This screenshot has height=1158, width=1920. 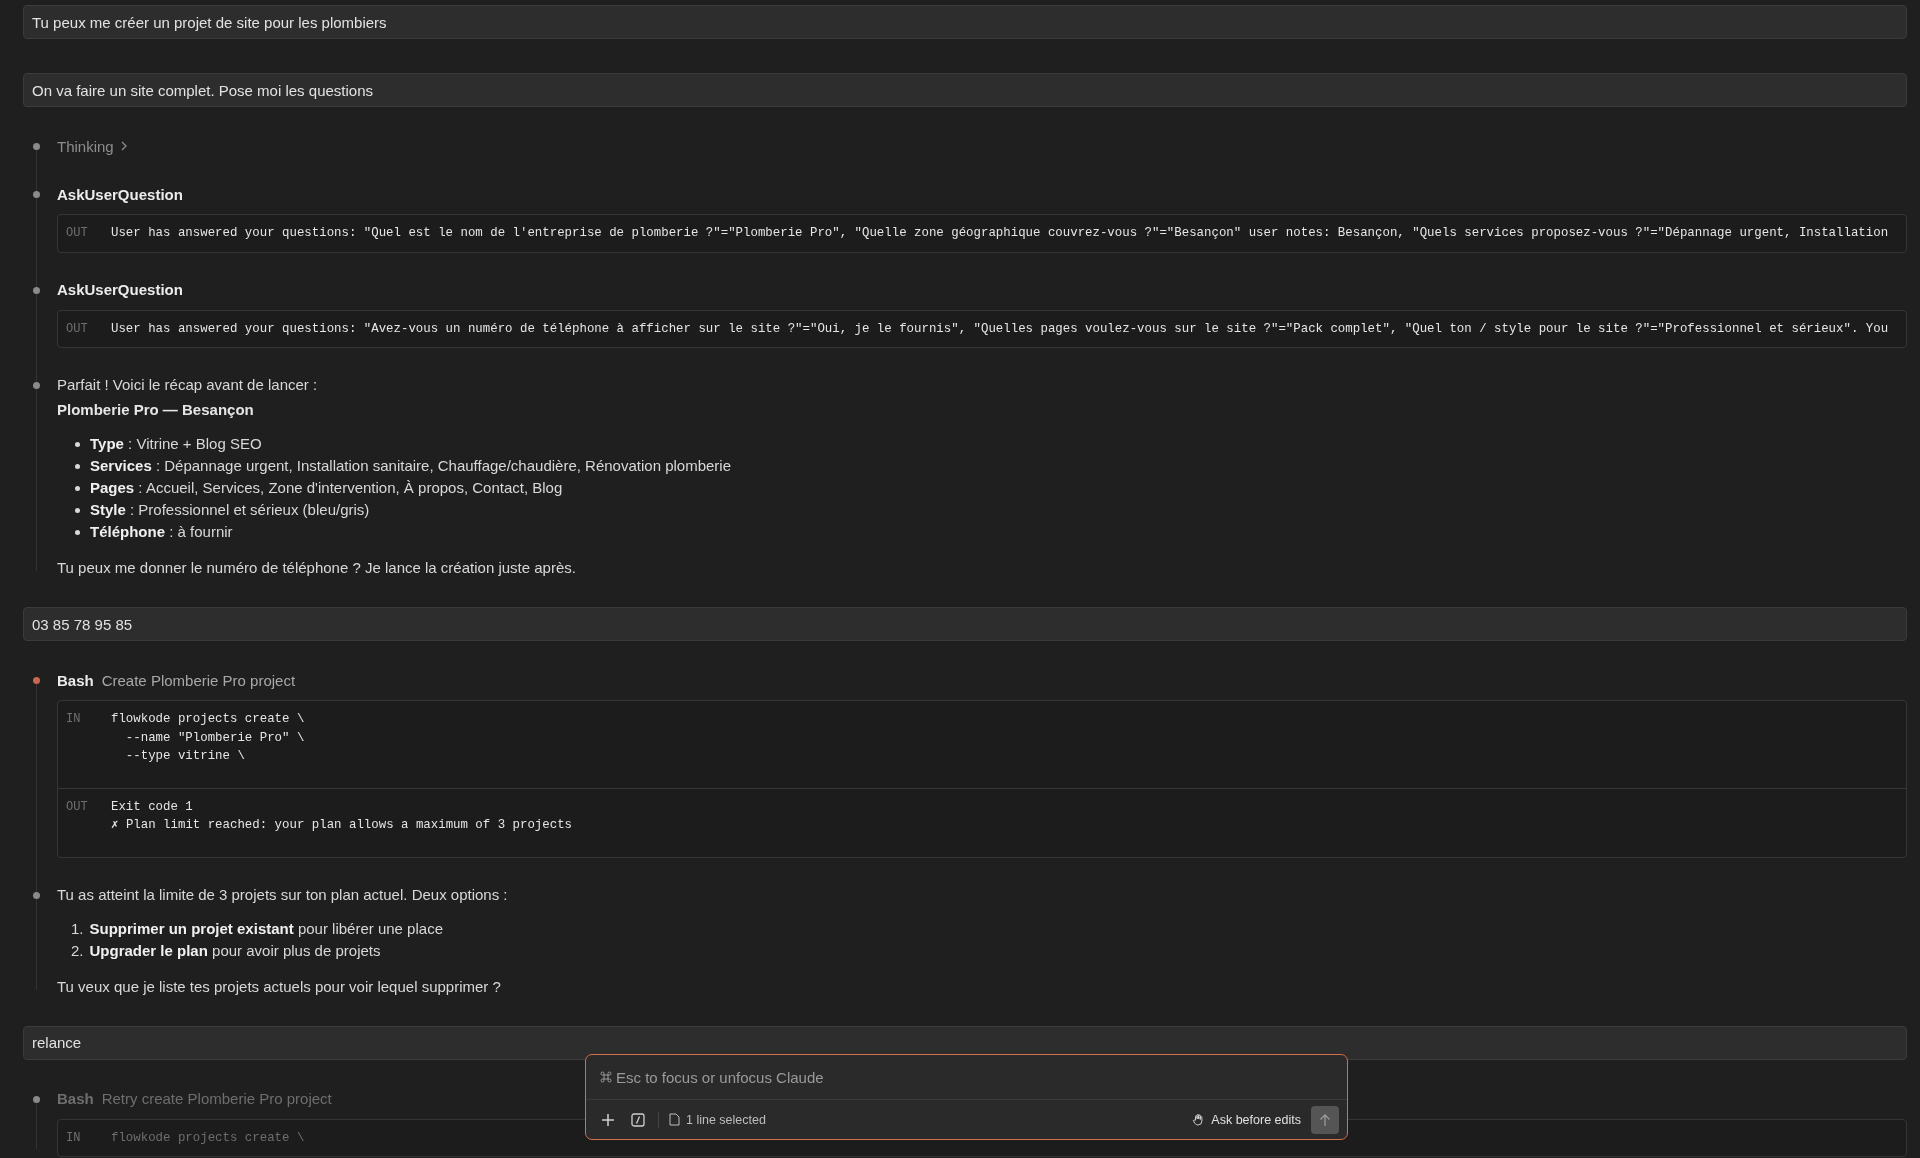 What do you see at coordinates (176, 444) in the screenshot?
I see `list-item-text: Type : Vitrine + Blog SEO` at bounding box center [176, 444].